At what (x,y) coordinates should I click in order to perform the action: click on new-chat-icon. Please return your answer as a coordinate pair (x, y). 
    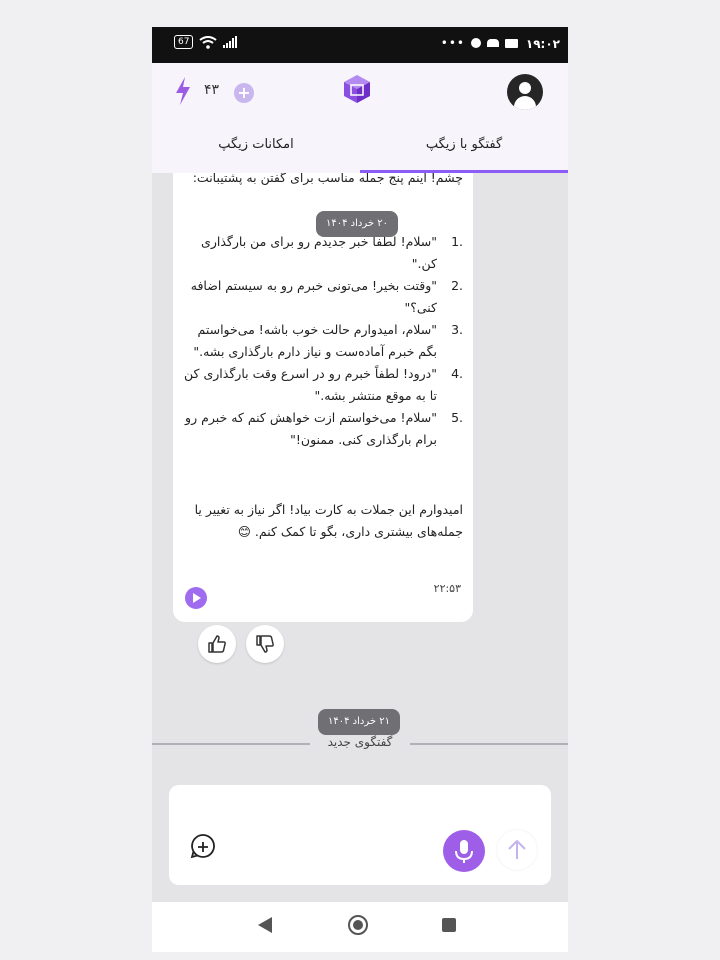
    Looking at the image, I should click on (202, 846).